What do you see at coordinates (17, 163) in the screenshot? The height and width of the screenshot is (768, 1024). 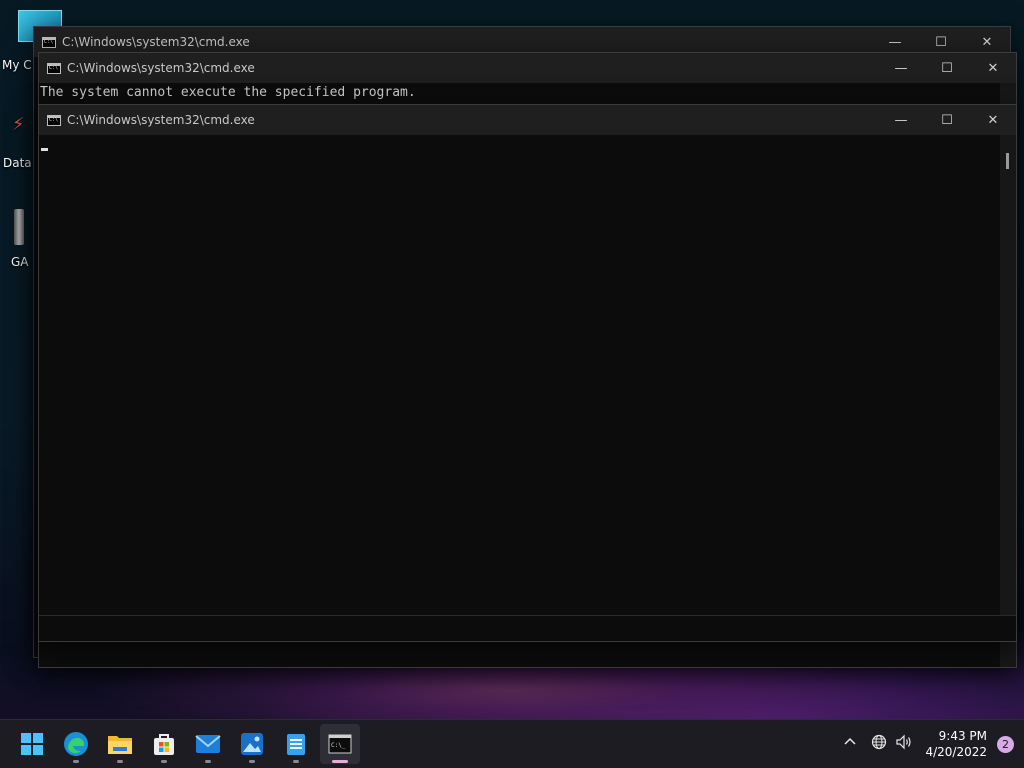 I see `desktop-icon-label: Data` at bounding box center [17, 163].